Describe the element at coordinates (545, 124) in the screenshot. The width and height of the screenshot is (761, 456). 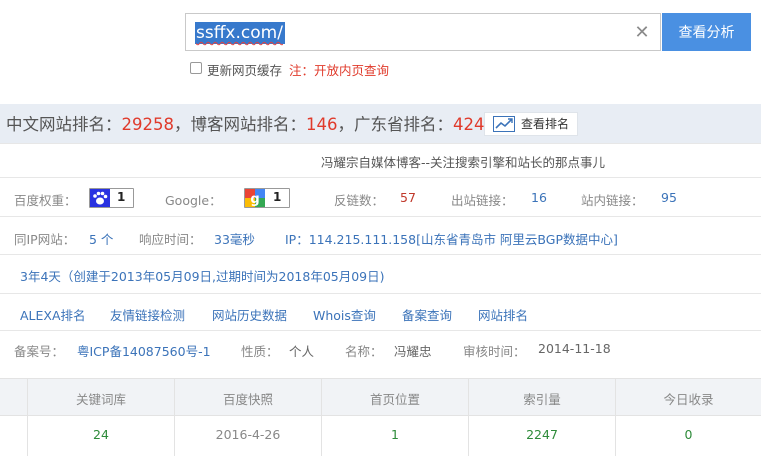
I see `view-rank-button-label: 查看排名` at that location.